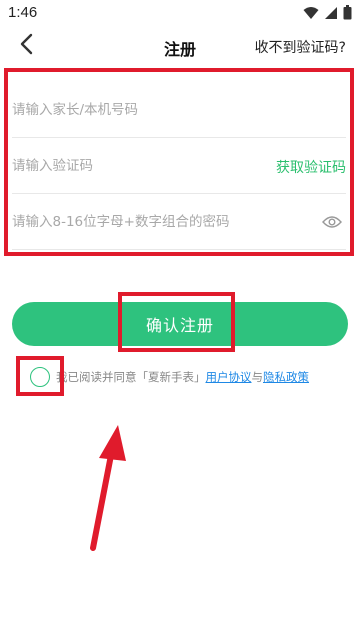 The height and width of the screenshot is (639, 360). What do you see at coordinates (286, 377) in the screenshot?
I see `privacy-policy-link: 隐私政策` at bounding box center [286, 377].